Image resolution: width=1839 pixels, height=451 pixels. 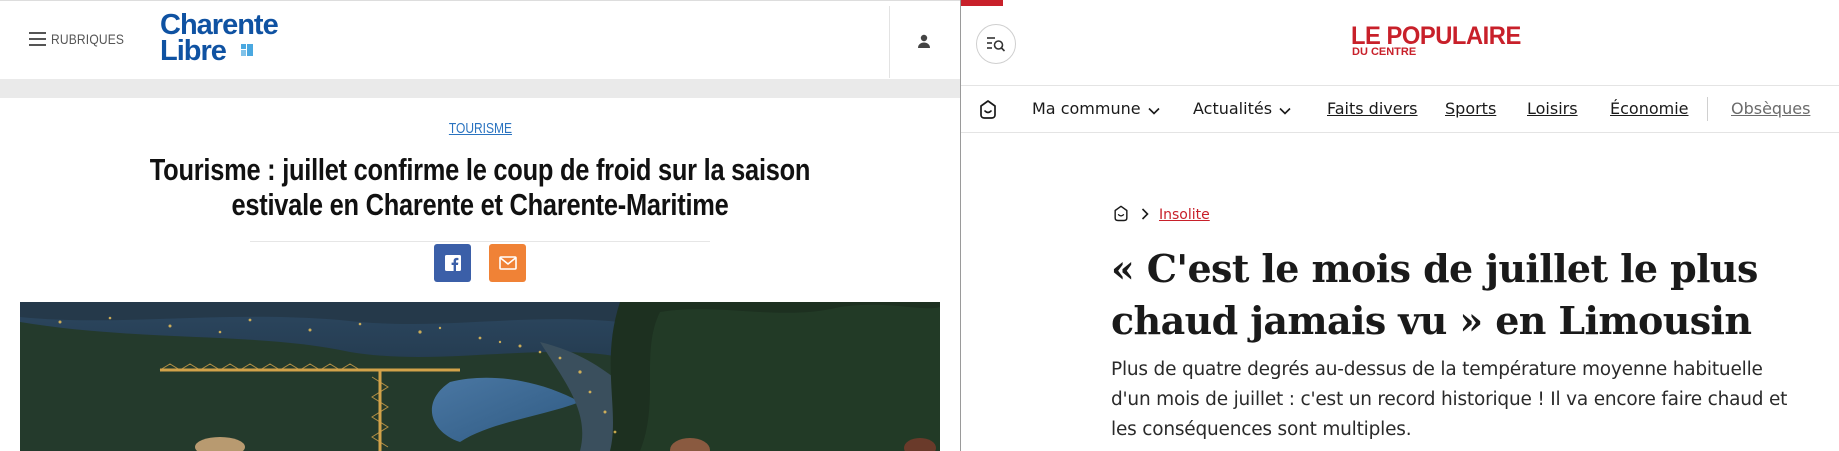 I want to click on charente-libre-logo: Charente Libre, so click(x=219, y=39).